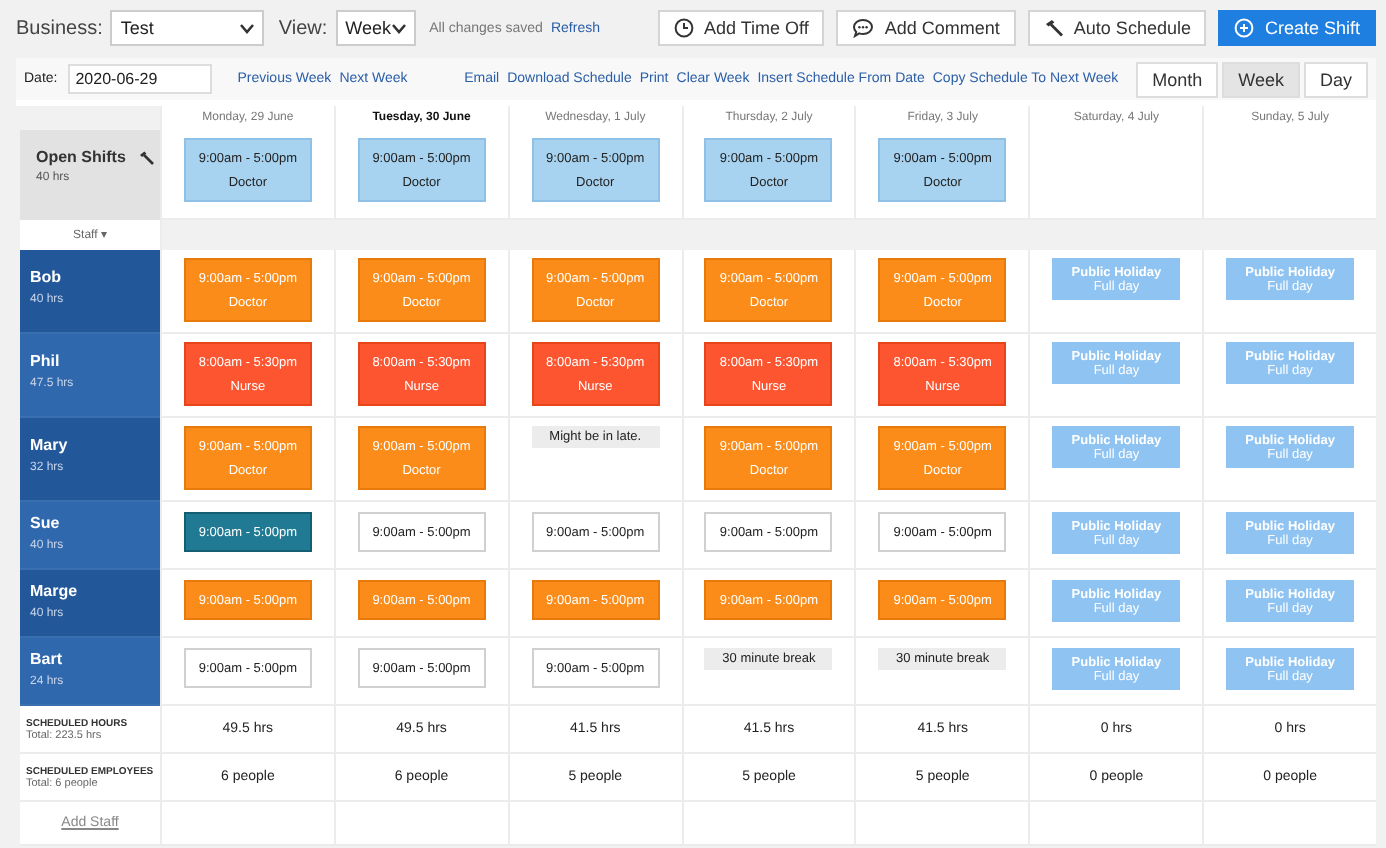  What do you see at coordinates (684, 28) in the screenshot?
I see `clock-icon` at bounding box center [684, 28].